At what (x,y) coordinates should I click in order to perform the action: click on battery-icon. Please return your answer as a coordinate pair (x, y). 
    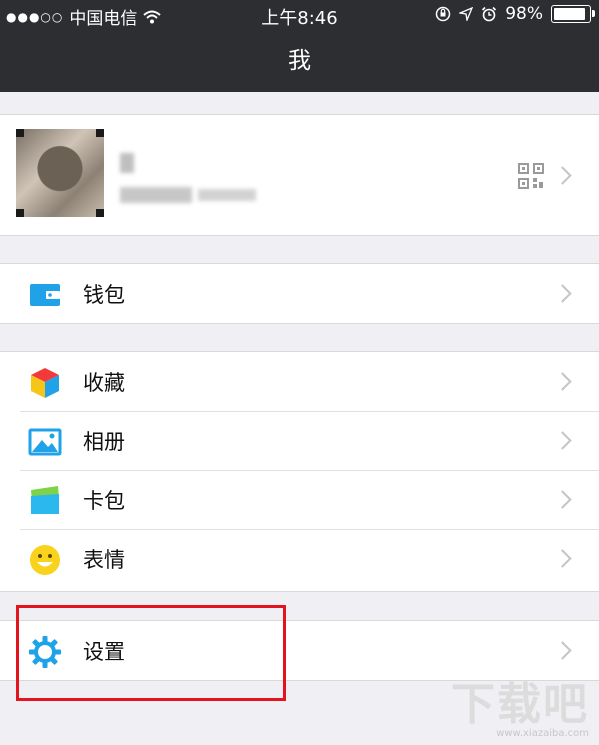
    Looking at the image, I should click on (573, 14).